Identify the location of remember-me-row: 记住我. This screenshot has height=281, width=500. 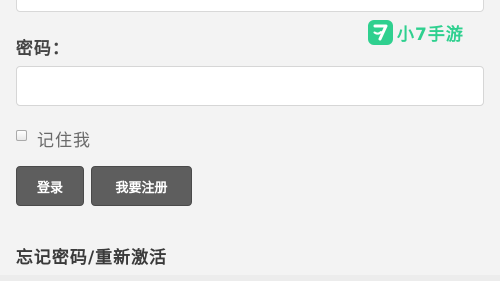
(53, 138).